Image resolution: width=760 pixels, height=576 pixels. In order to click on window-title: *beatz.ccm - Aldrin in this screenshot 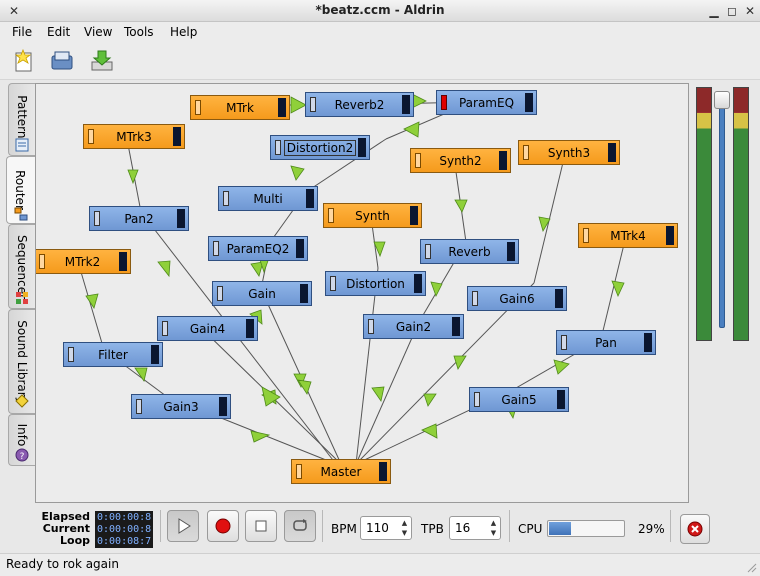, I will do `click(380, 10)`.